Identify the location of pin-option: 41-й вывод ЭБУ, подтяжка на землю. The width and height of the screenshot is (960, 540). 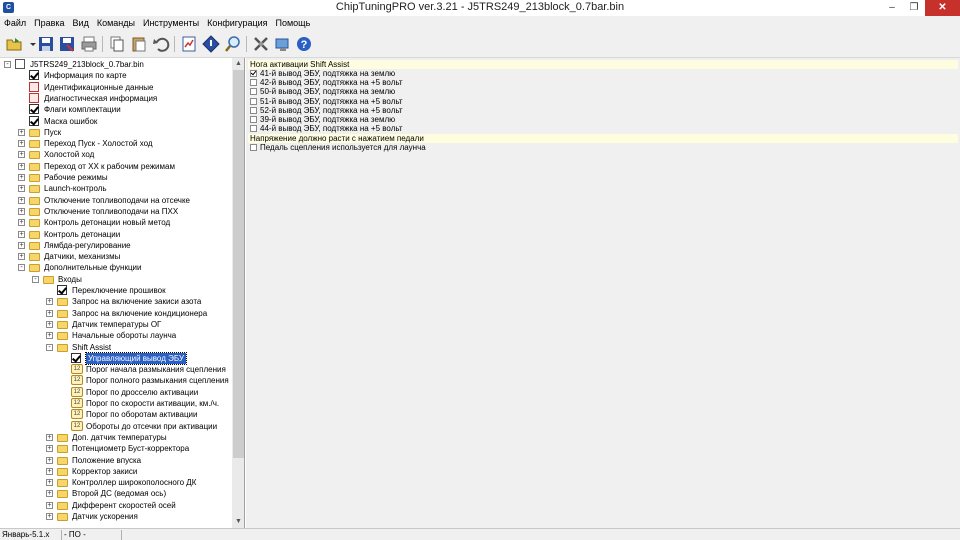
(322, 73).